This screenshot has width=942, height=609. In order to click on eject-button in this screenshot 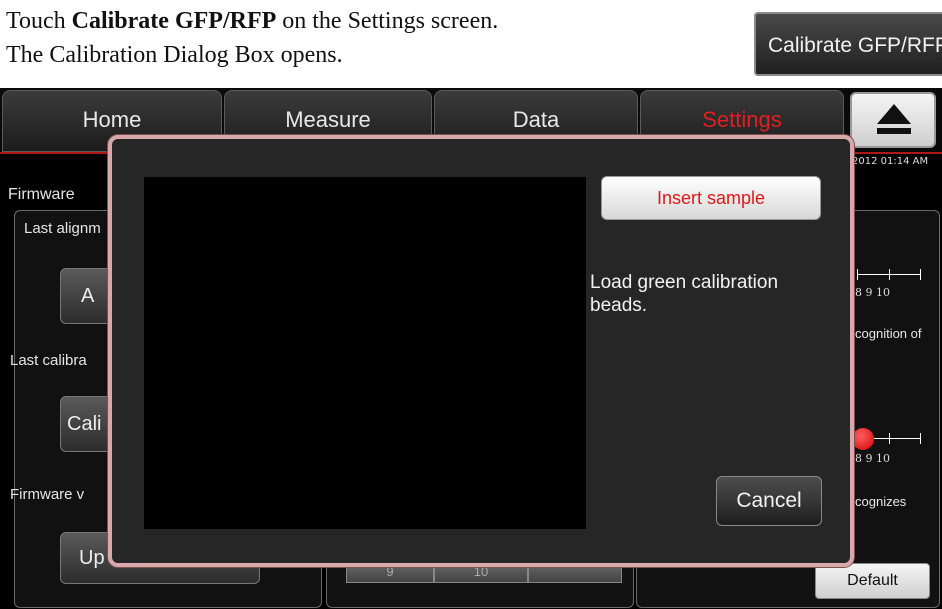, I will do `click(893, 120)`.